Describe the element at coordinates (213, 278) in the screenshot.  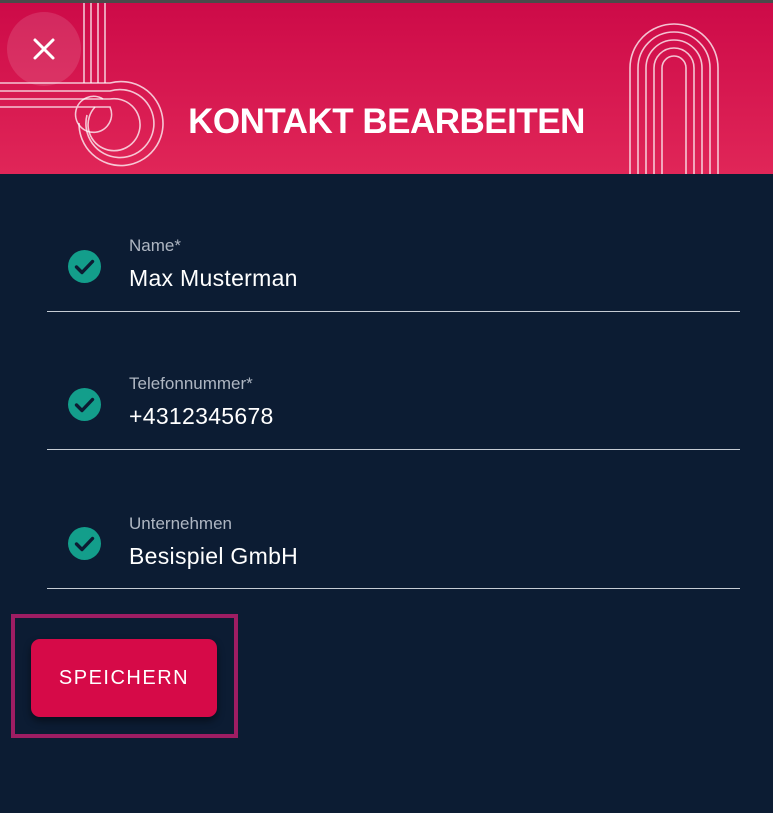
I see `name-value: Max Musterman` at that location.